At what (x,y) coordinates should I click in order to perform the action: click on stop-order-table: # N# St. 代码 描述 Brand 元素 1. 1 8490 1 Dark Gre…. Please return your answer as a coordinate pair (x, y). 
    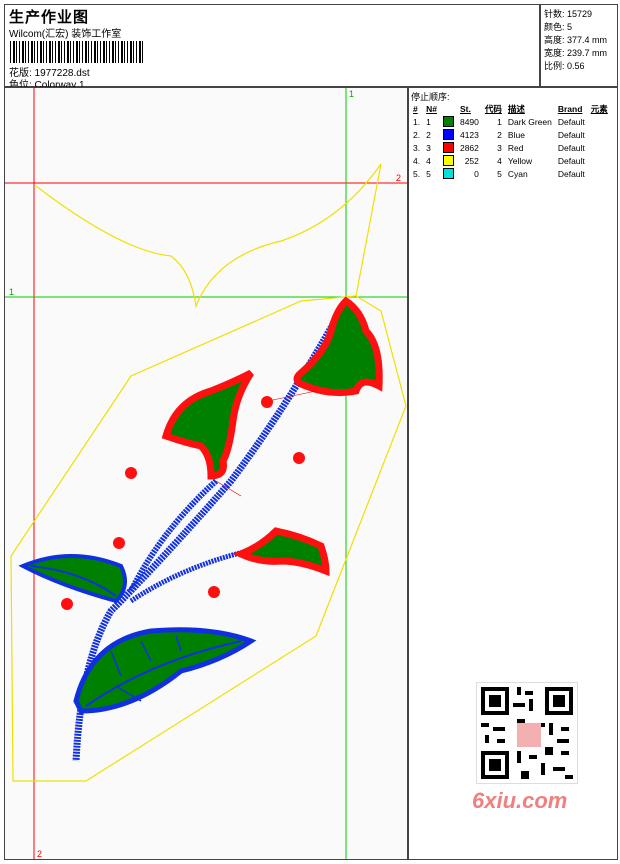
    Looking at the image, I should click on (510, 141).